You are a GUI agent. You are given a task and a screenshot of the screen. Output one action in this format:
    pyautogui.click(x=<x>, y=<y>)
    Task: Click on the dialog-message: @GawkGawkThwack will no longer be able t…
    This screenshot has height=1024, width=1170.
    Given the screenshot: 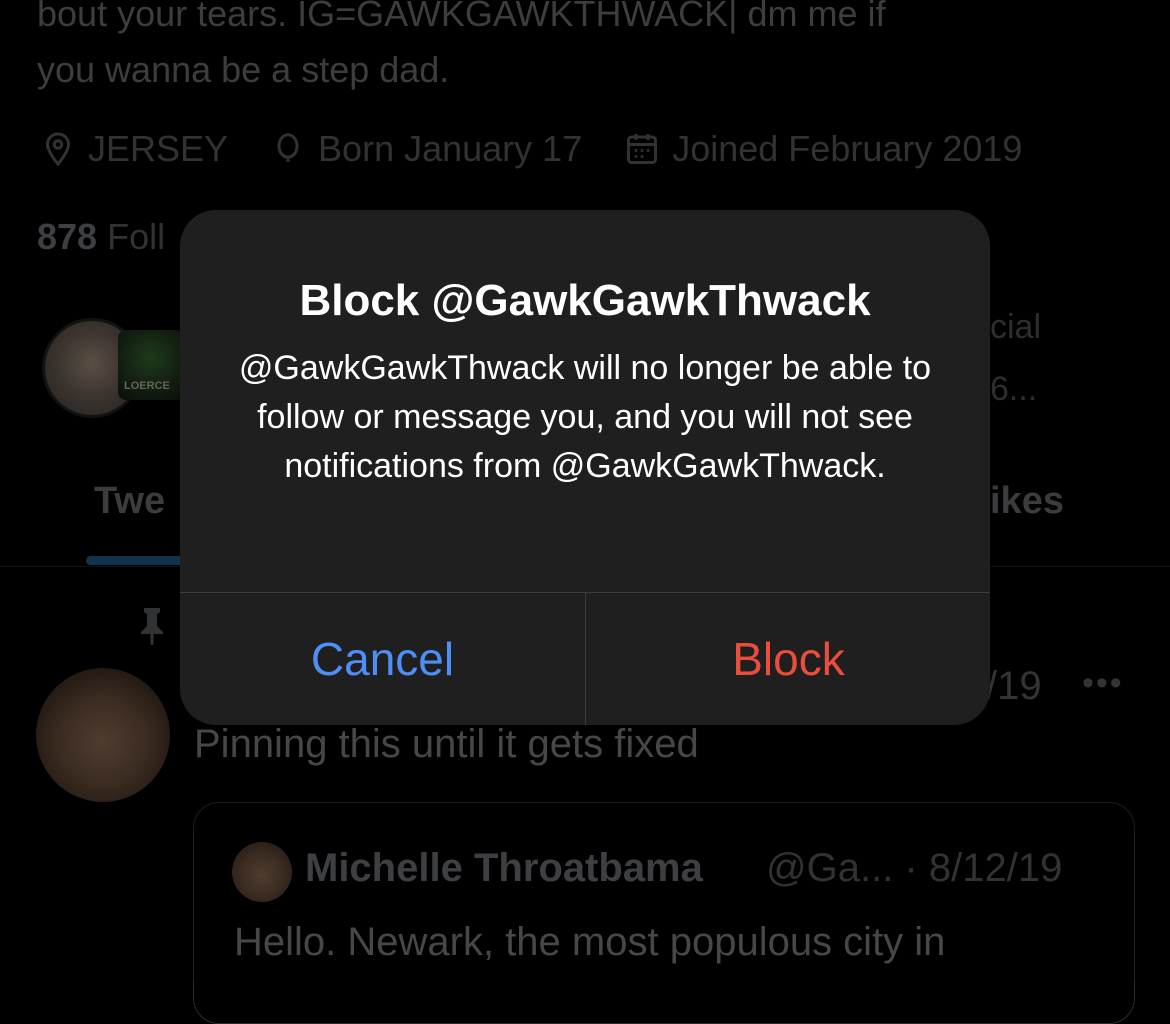 What is the action you would take?
    pyautogui.click(x=585, y=417)
    